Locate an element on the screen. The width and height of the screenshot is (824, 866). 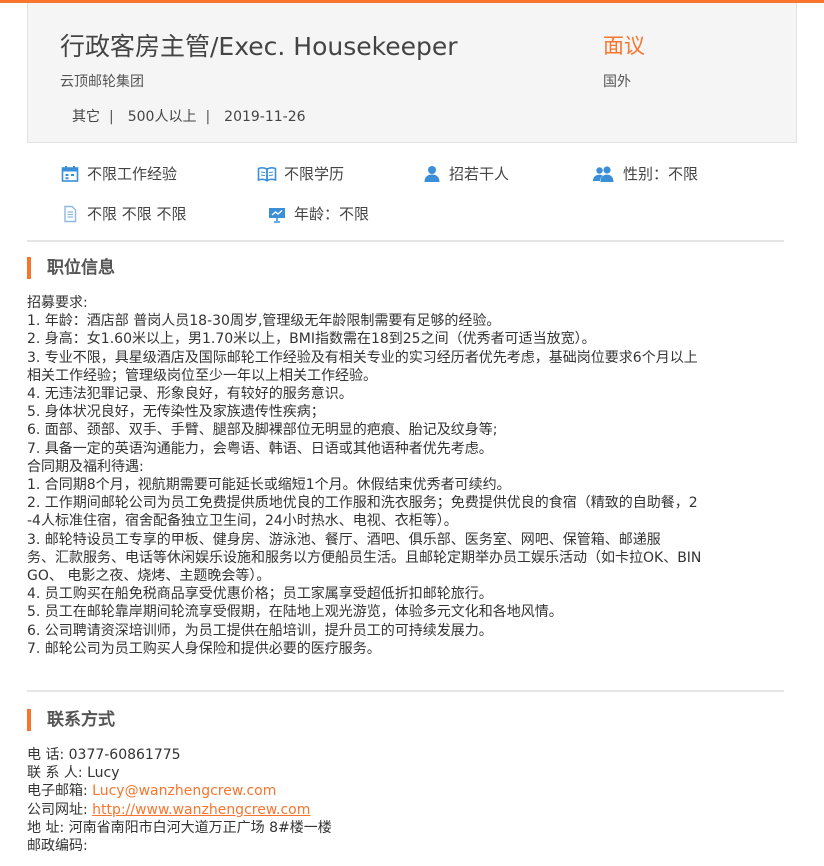
job-location: 国外 is located at coordinates (617, 82).